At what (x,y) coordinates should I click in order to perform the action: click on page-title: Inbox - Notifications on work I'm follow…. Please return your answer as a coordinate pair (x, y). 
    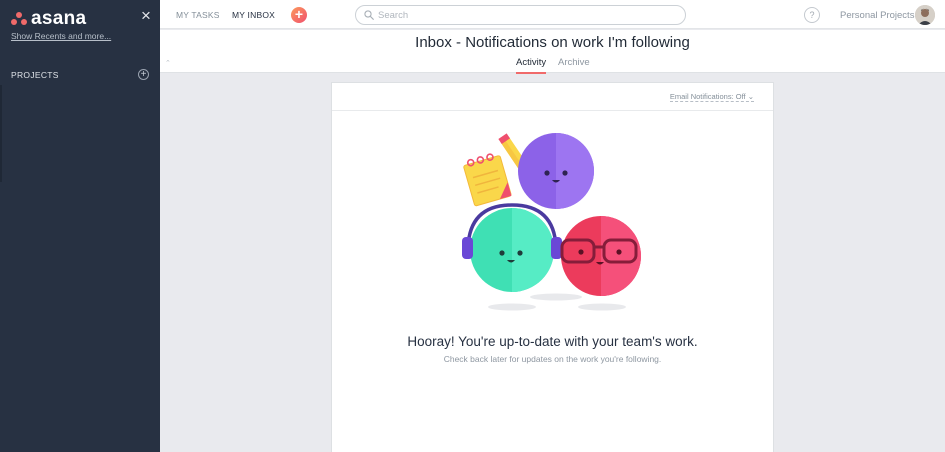
    Looking at the image, I should click on (552, 42).